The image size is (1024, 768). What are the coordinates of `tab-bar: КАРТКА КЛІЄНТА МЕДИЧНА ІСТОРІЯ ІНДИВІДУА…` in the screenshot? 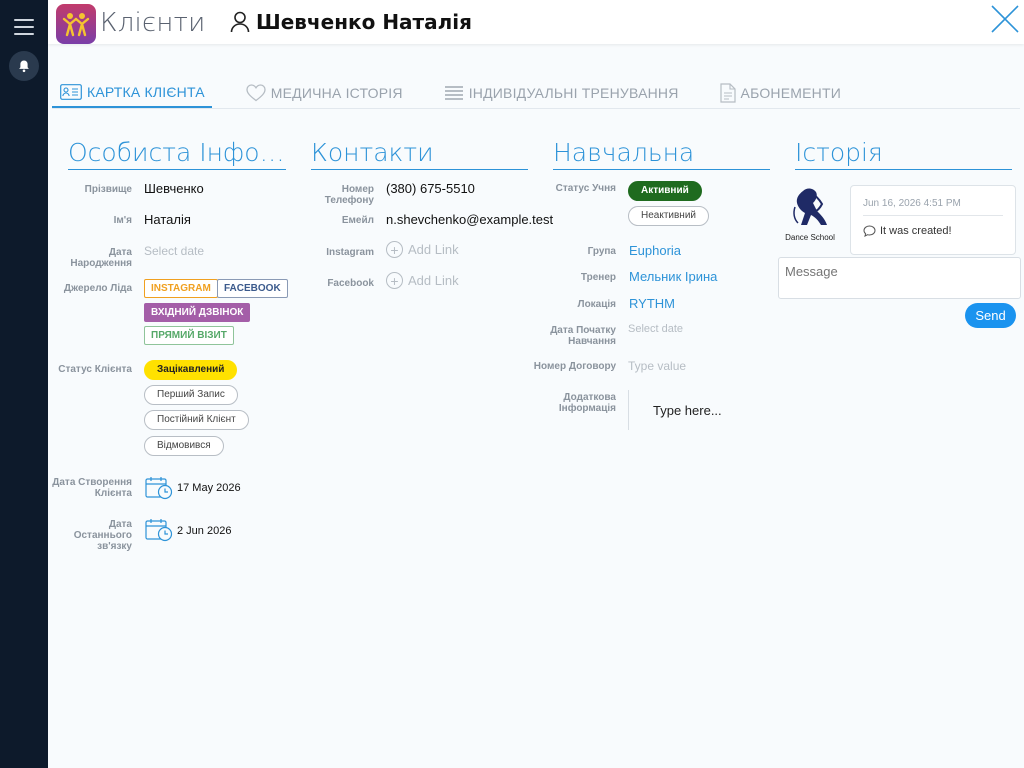 It's located at (536, 93).